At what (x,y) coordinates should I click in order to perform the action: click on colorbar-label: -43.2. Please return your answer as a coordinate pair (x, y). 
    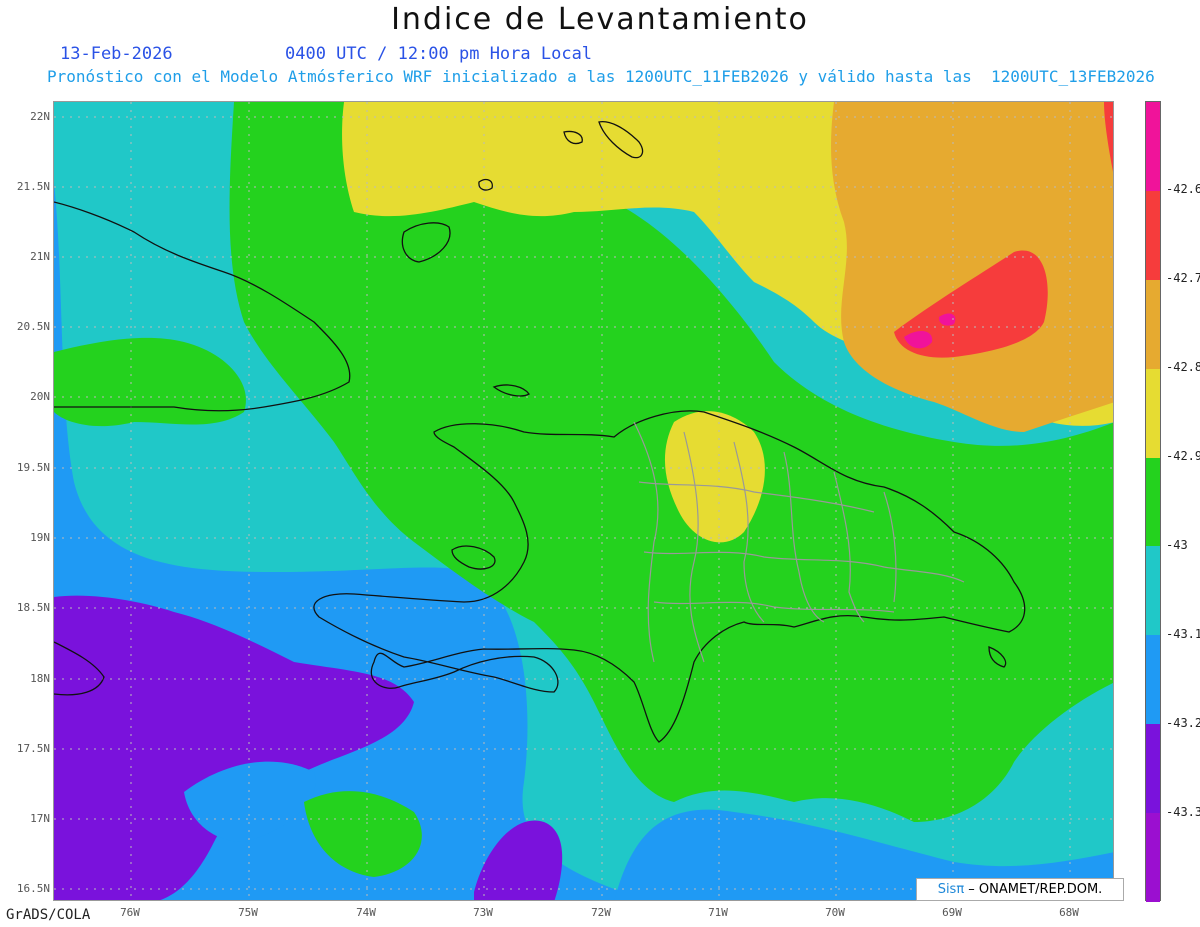
    Looking at the image, I should click on (1183, 723).